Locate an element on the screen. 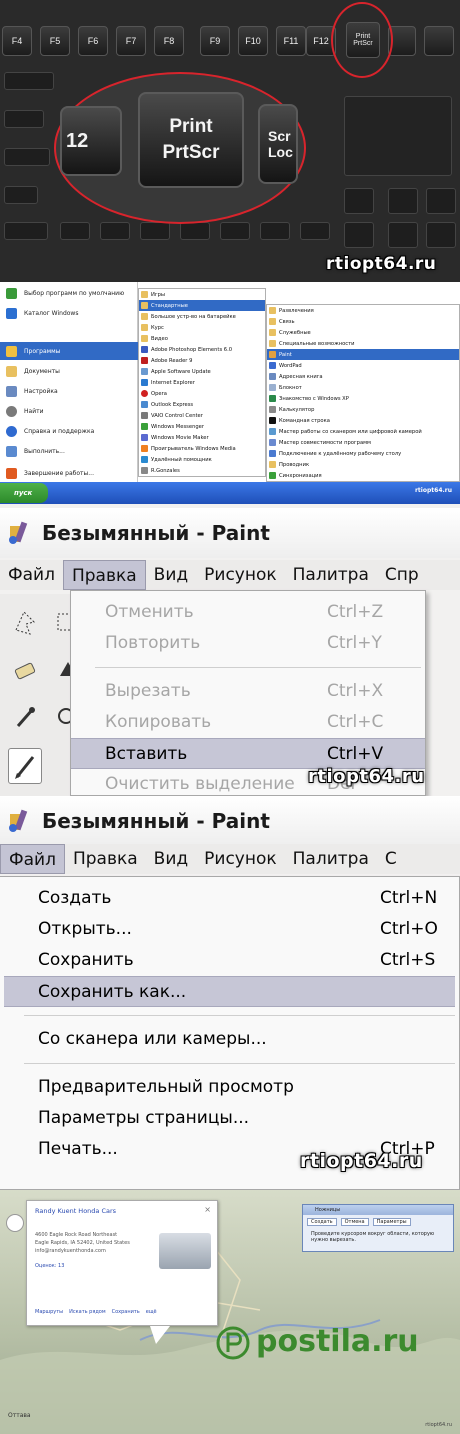 This screenshot has height=1434, width=460. menu-separator is located at coordinates (239, 1015).